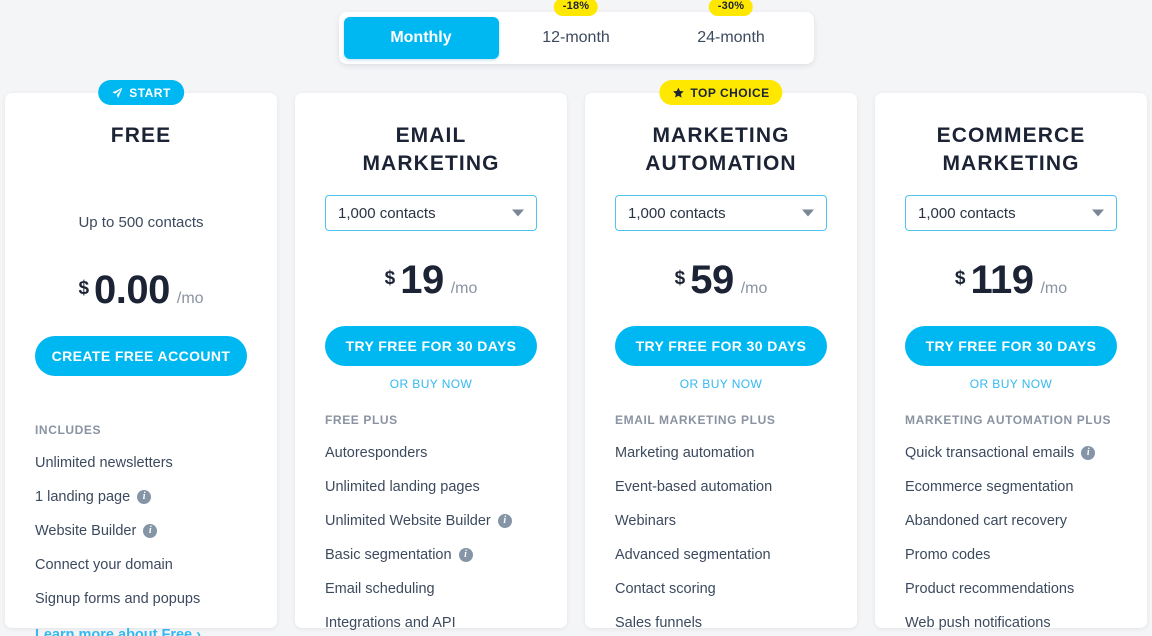  I want to click on plan-cta-button: CREATE FREE ACCOUNT, so click(141, 356).